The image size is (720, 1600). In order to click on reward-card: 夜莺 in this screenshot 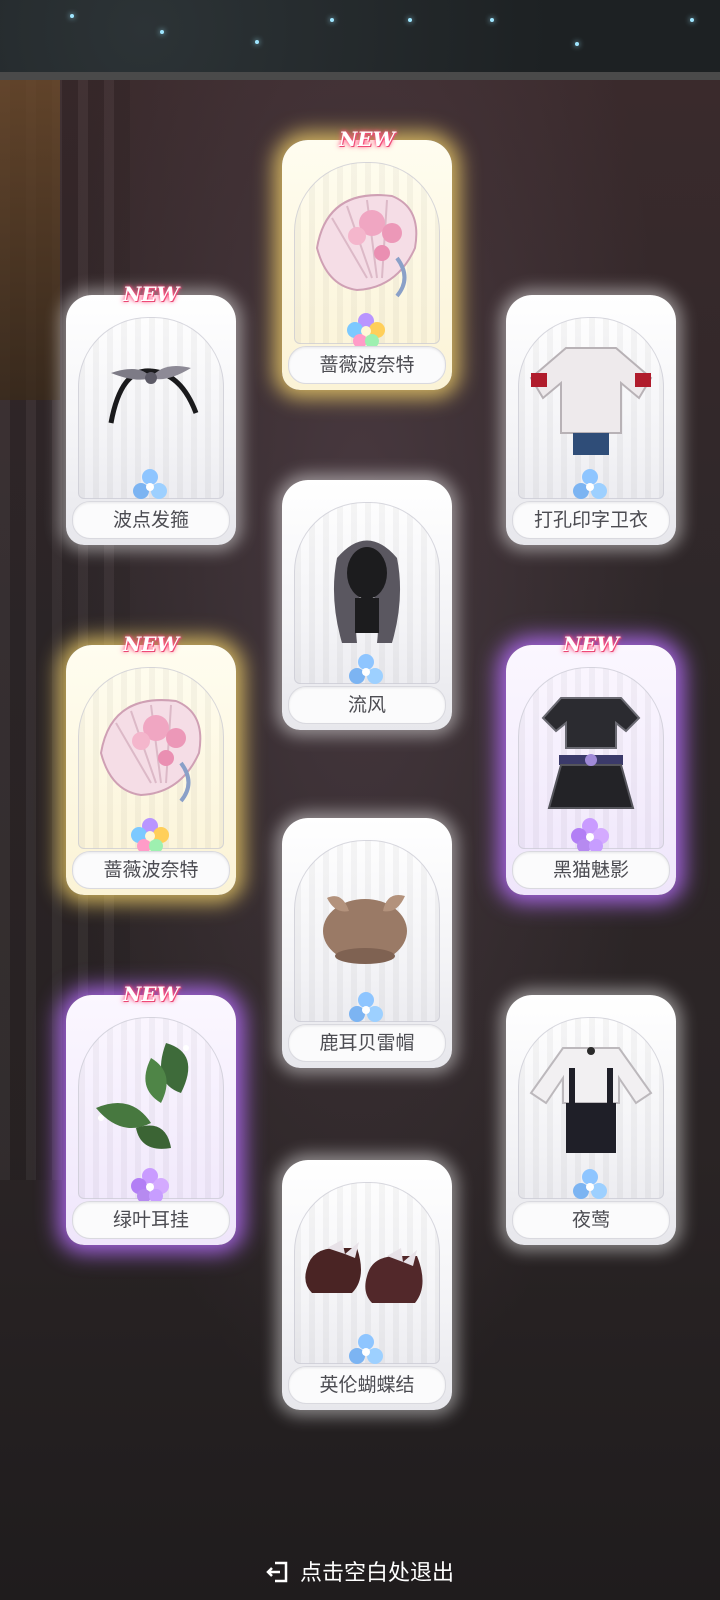, I will do `click(591, 1120)`.